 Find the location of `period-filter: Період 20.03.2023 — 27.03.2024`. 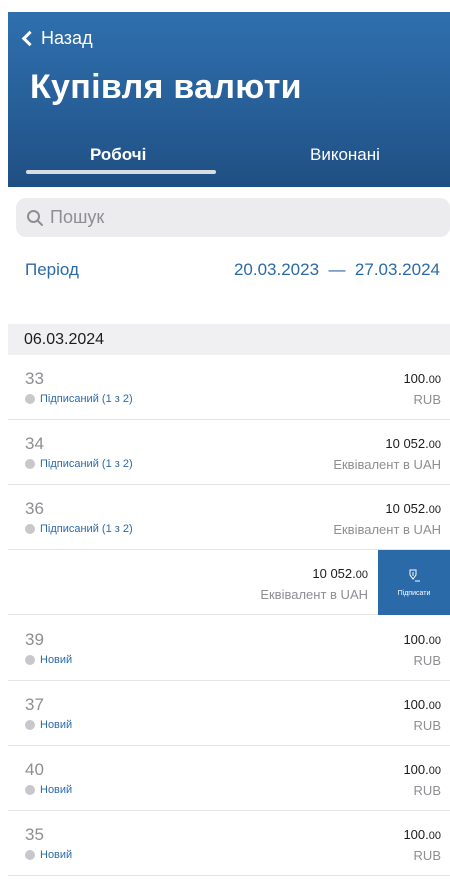

period-filter: Період 20.03.2023 — 27.03.2024 is located at coordinates (232, 270).